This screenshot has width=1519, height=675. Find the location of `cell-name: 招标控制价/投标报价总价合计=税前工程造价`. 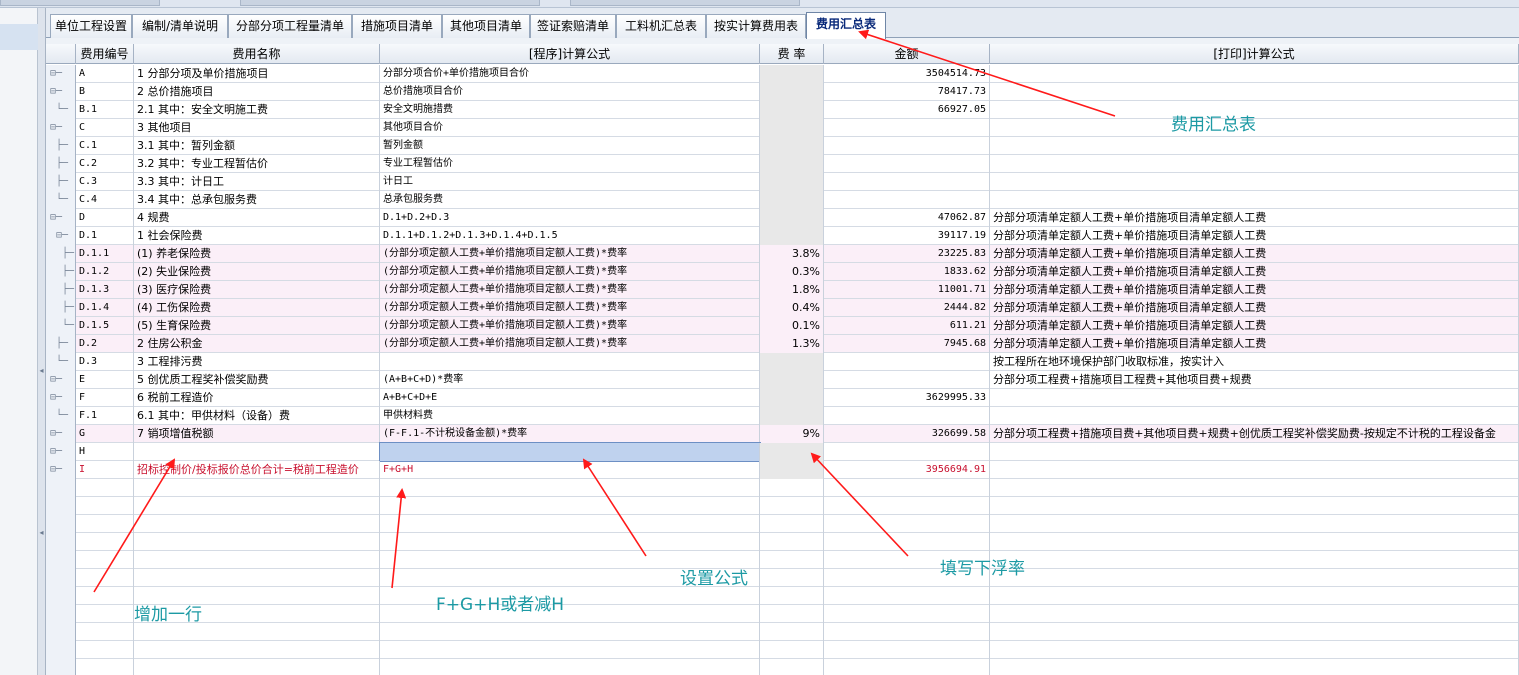

cell-name: 招标控制价/投标报价总价合计=税前工程造价 is located at coordinates (257, 470).